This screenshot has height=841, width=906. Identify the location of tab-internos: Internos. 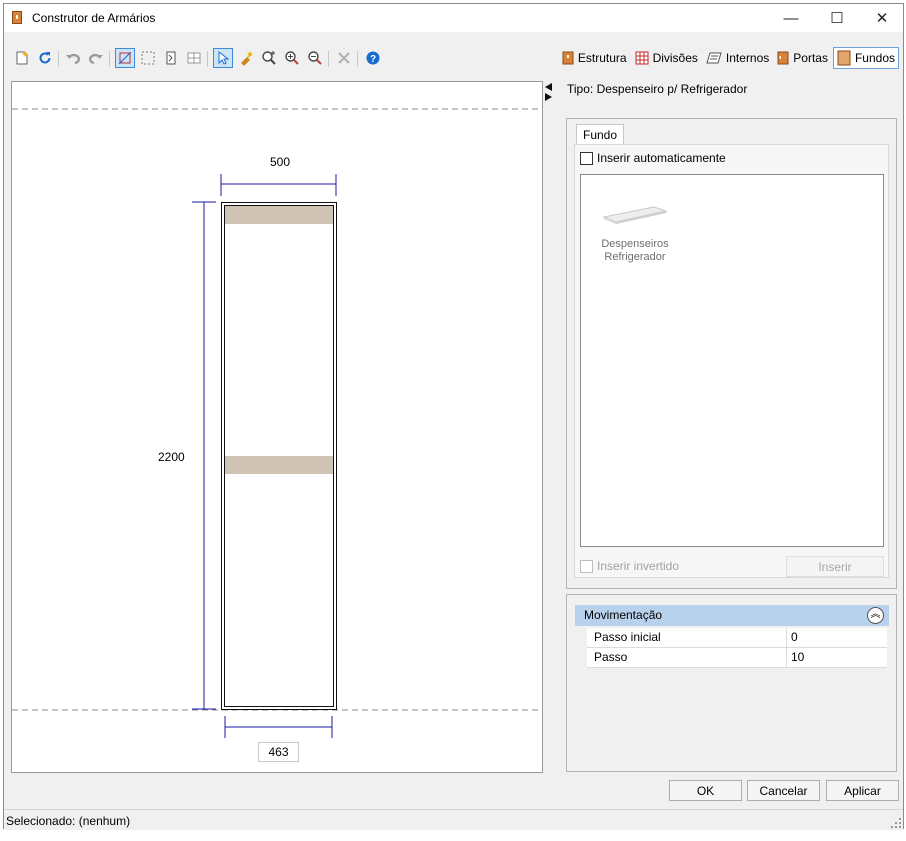
(737, 58).